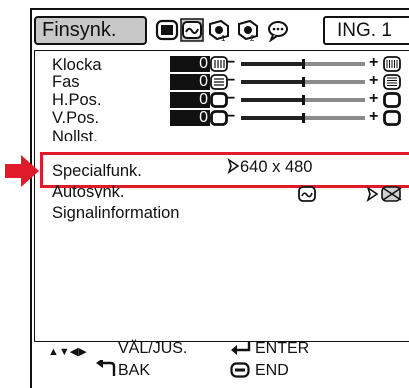  What do you see at coordinates (272, 370) in the screenshot?
I see `footer-end: END` at bounding box center [272, 370].